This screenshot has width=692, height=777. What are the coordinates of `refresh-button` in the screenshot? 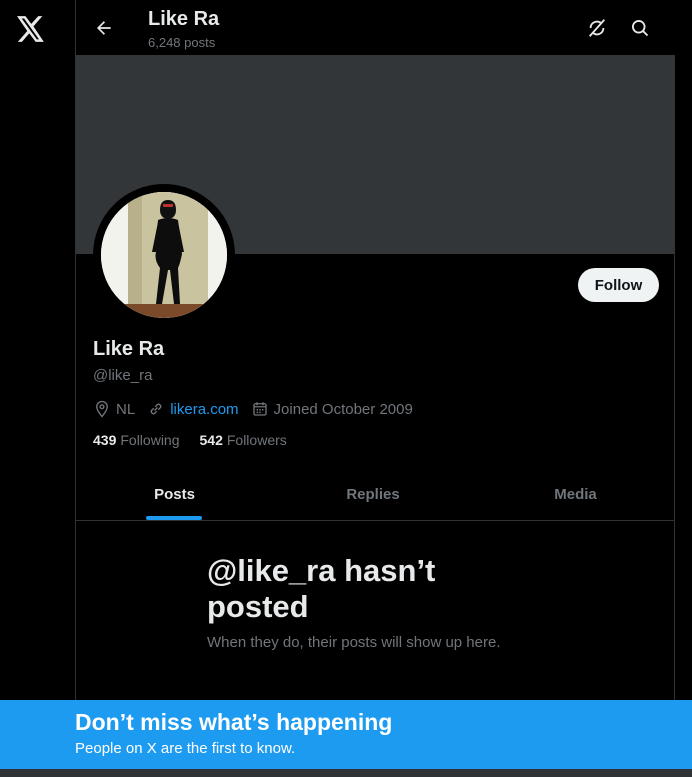 It's located at (597, 28).